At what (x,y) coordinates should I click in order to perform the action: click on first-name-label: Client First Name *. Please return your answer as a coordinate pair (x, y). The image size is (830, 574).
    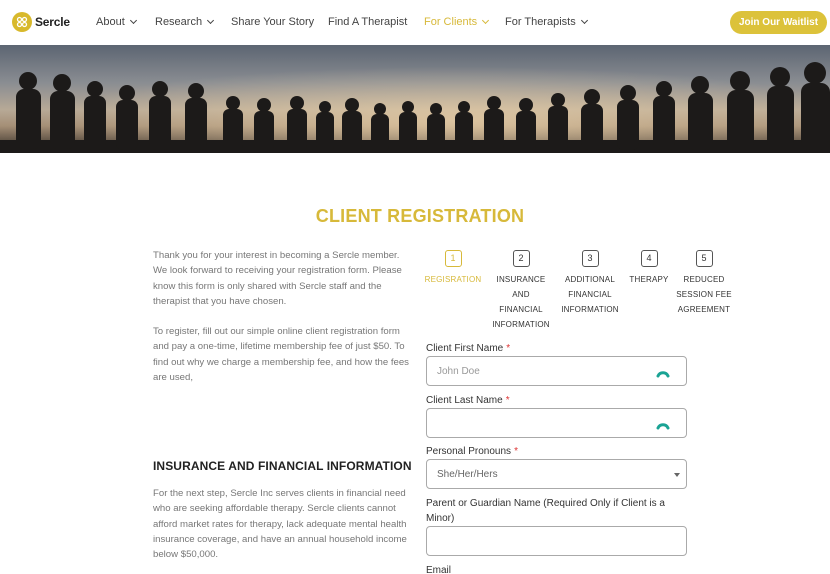
    Looking at the image, I should click on (468, 348).